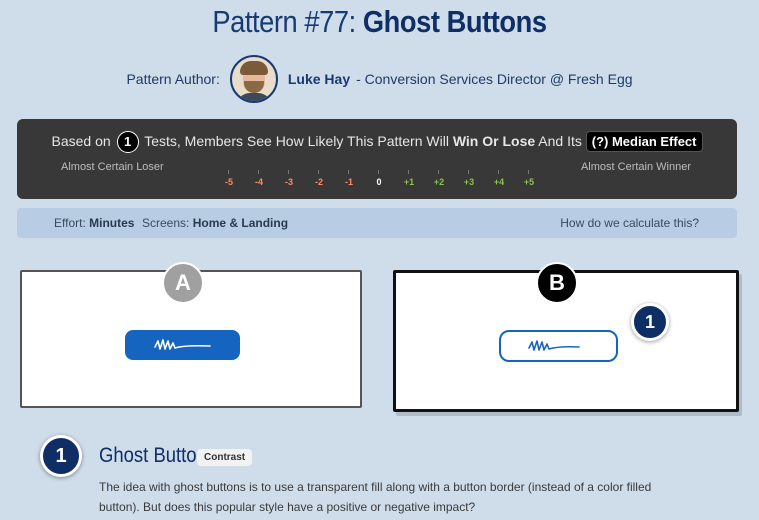 The height and width of the screenshot is (520, 759). Describe the element at coordinates (560, 141) in the screenshot. I see `and-its-text: And Its` at that location.